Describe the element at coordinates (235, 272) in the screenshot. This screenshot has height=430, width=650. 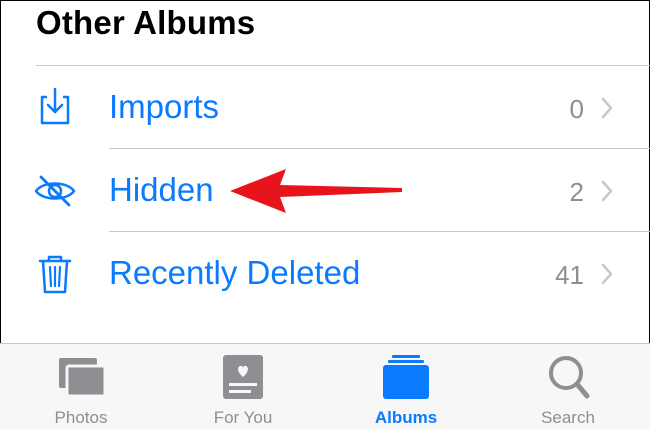
I see `album-label: Recently Deleted` at that location.